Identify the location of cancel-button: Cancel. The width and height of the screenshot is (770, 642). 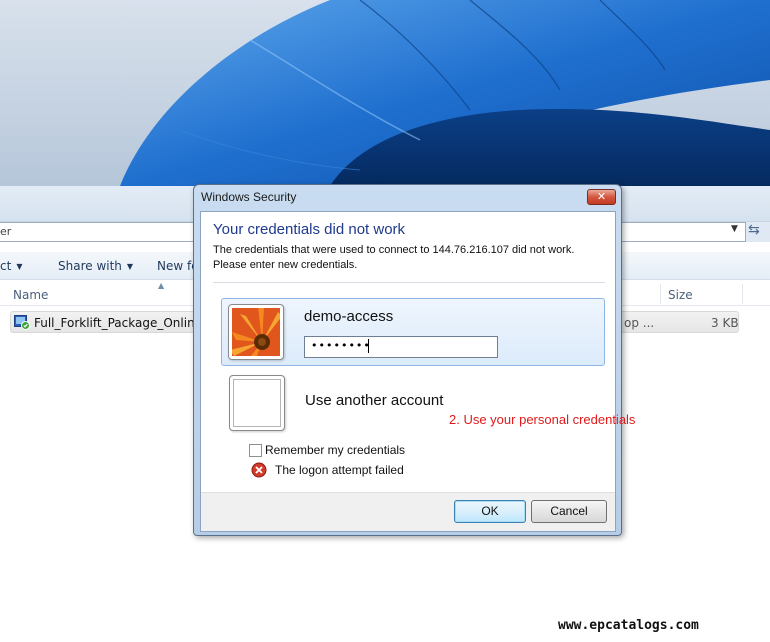
(569, 511).